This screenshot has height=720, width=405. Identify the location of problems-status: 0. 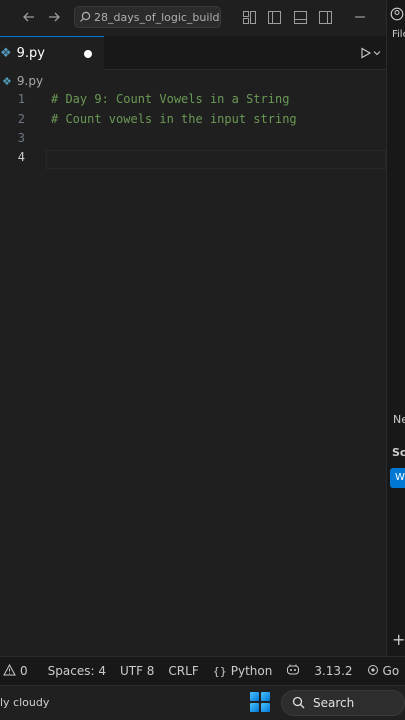
(15, 671).